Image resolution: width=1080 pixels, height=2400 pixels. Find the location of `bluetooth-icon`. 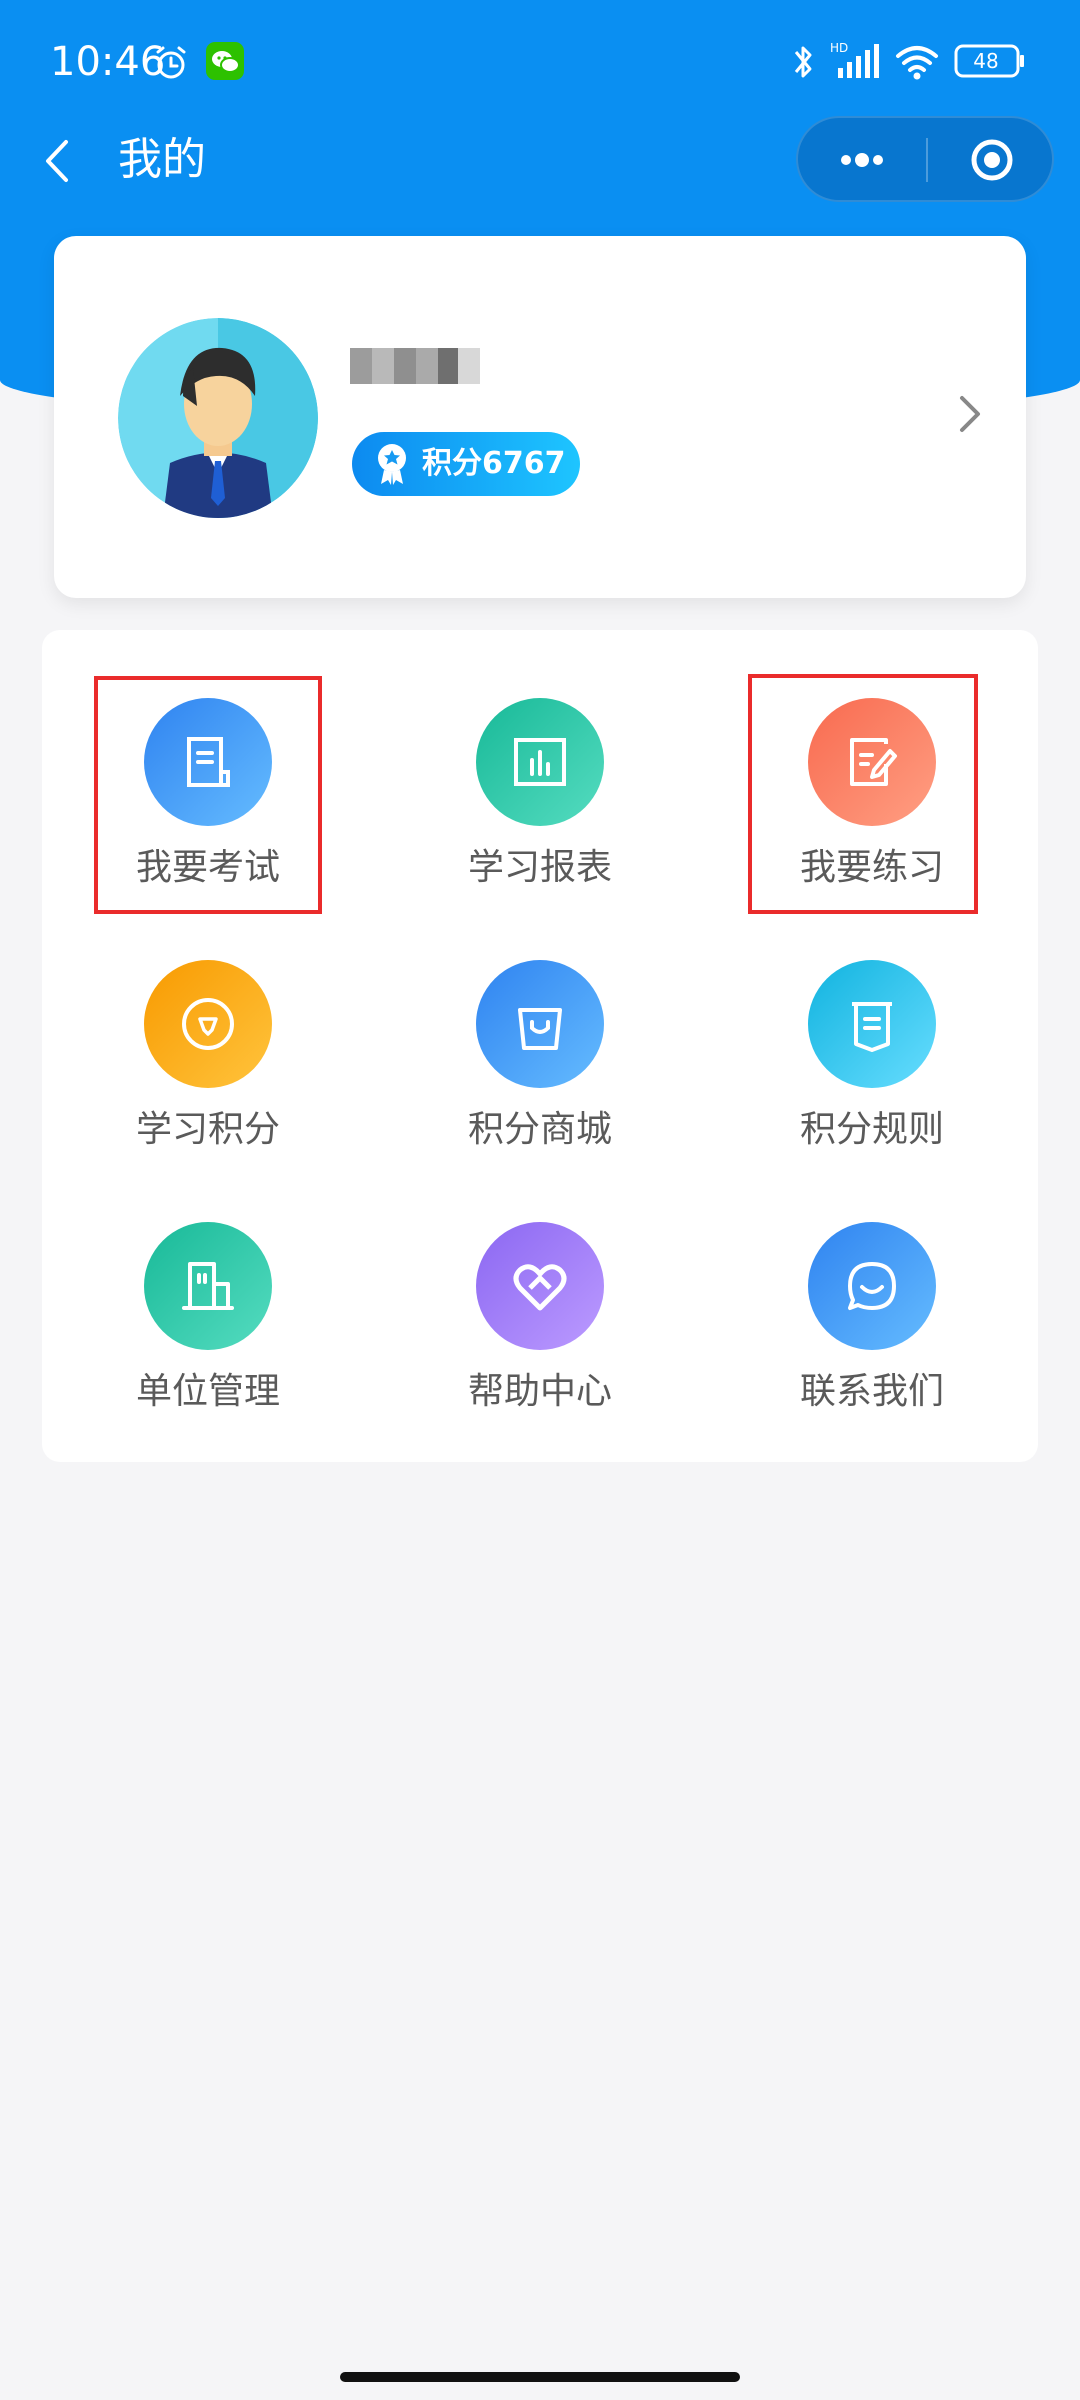

bluetooth-icon is located at coordinates (803, 62).